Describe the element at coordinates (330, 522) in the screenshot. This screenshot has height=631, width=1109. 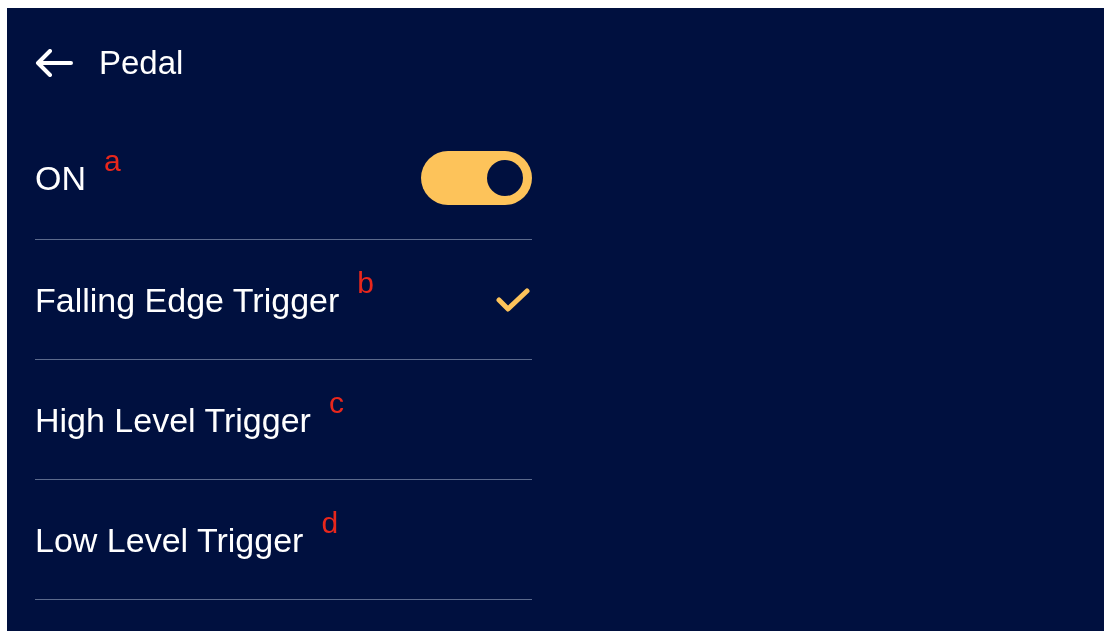
I see `annotation-letter: d` at that location.